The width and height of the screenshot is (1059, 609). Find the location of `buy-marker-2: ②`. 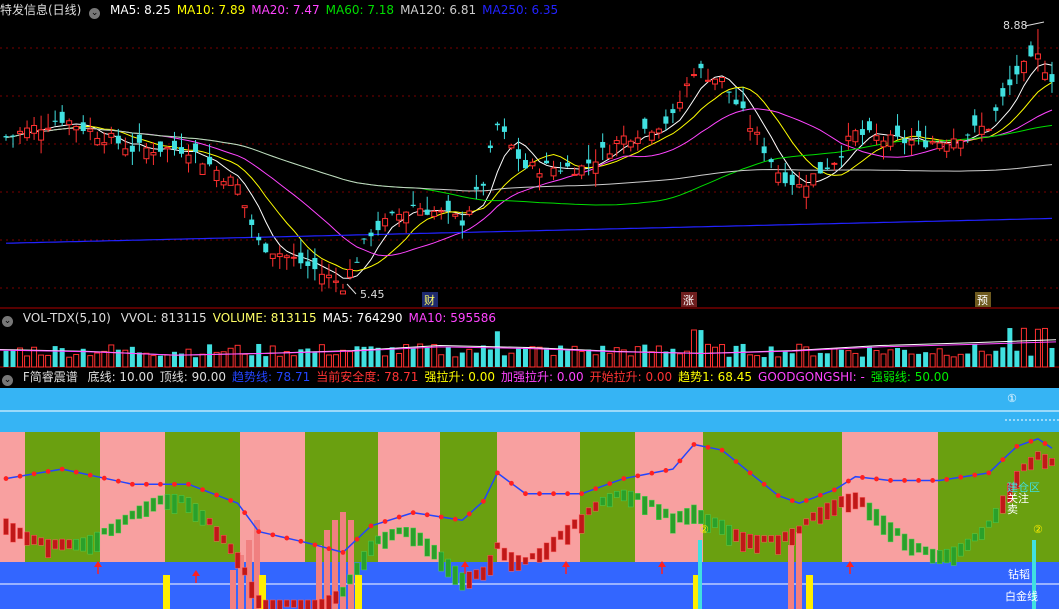

buy-marker-2: ② is located at coordinates (1038, 529).